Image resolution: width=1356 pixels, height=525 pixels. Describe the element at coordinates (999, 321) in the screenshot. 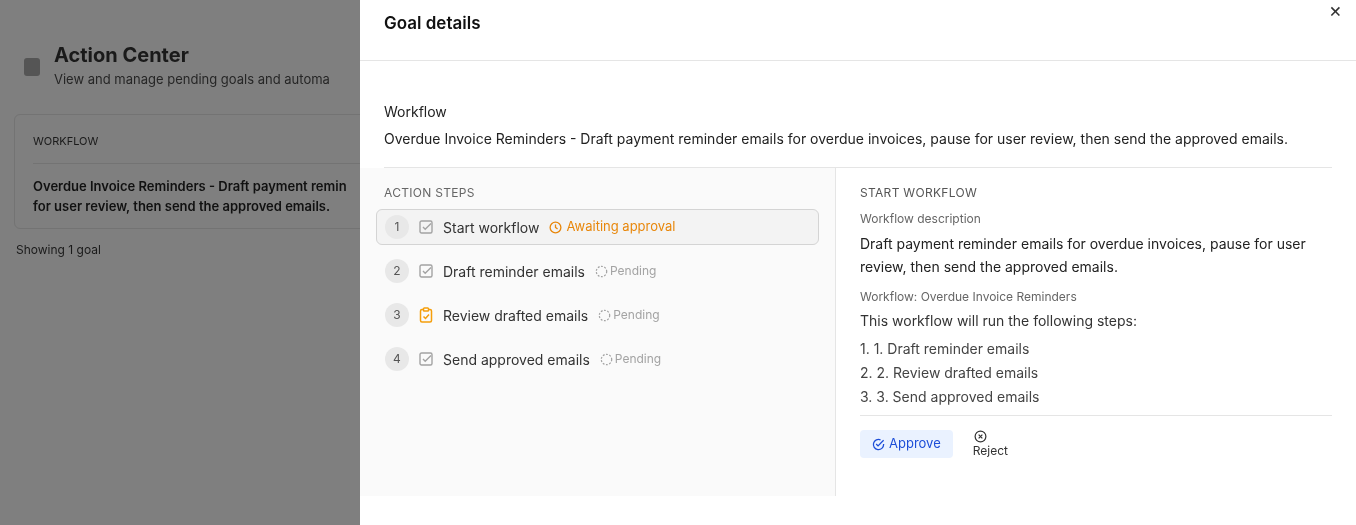

I see `intro-text: This workflow will run the following steps:` at that location.